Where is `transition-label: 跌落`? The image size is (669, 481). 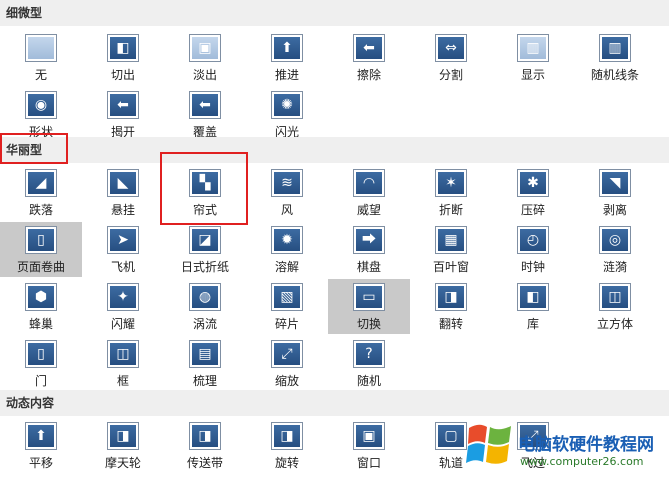 transition-label: 跌落 is located at coordinates (40, 210).